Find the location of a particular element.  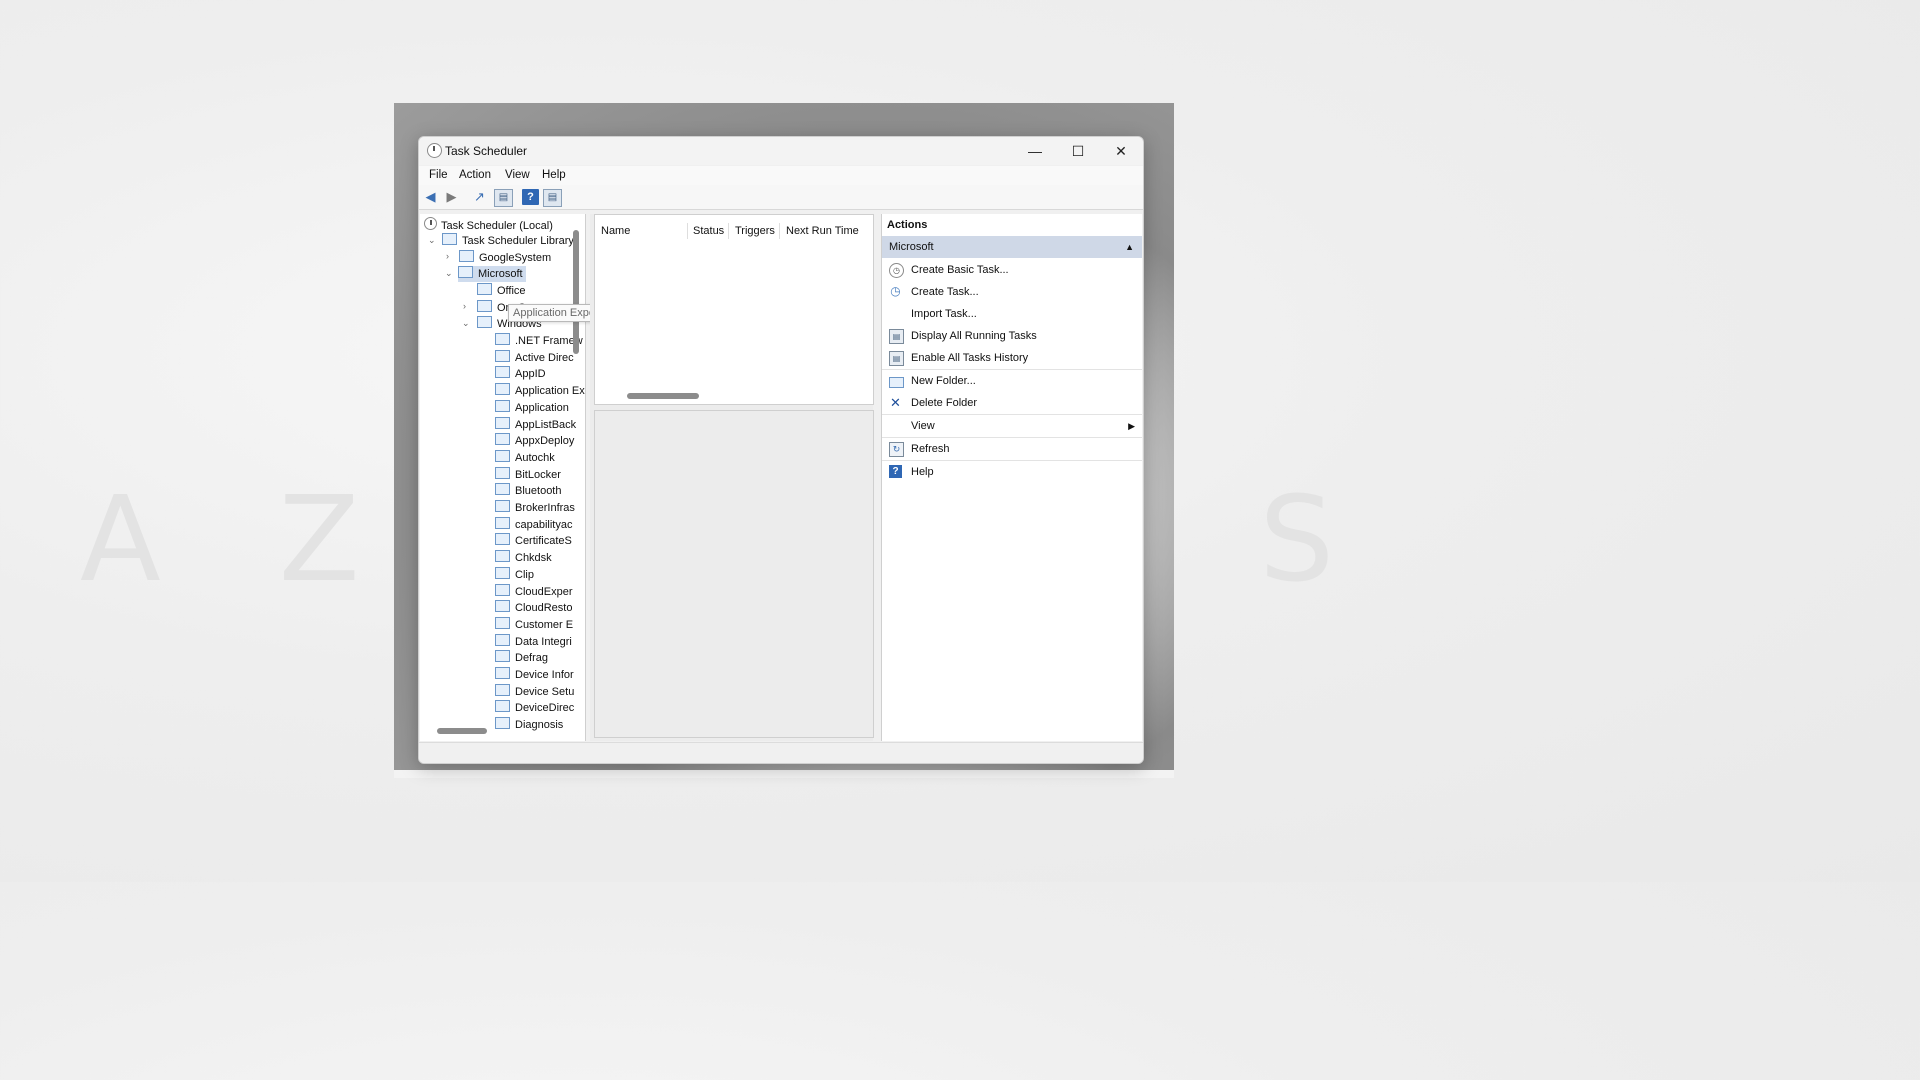

task-detail-pane is located at coordinates (734, 574).